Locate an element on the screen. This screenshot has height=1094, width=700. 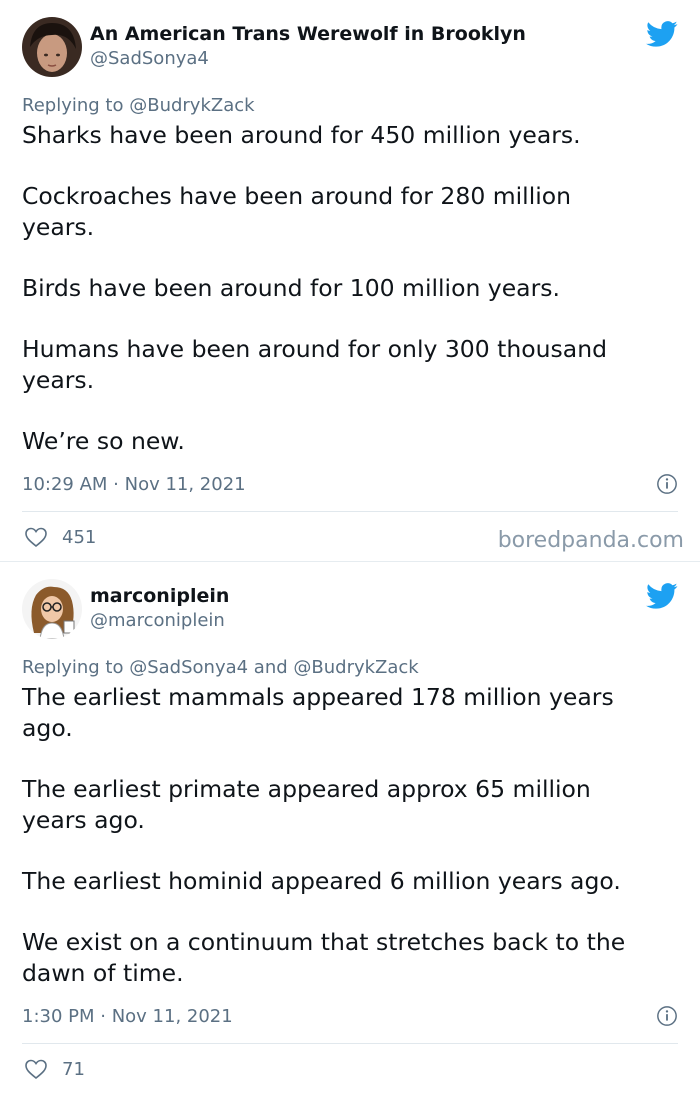
timestamp-link: 1:30 PM · Nov 11, 2021 is located at coordinates (127, 1016).